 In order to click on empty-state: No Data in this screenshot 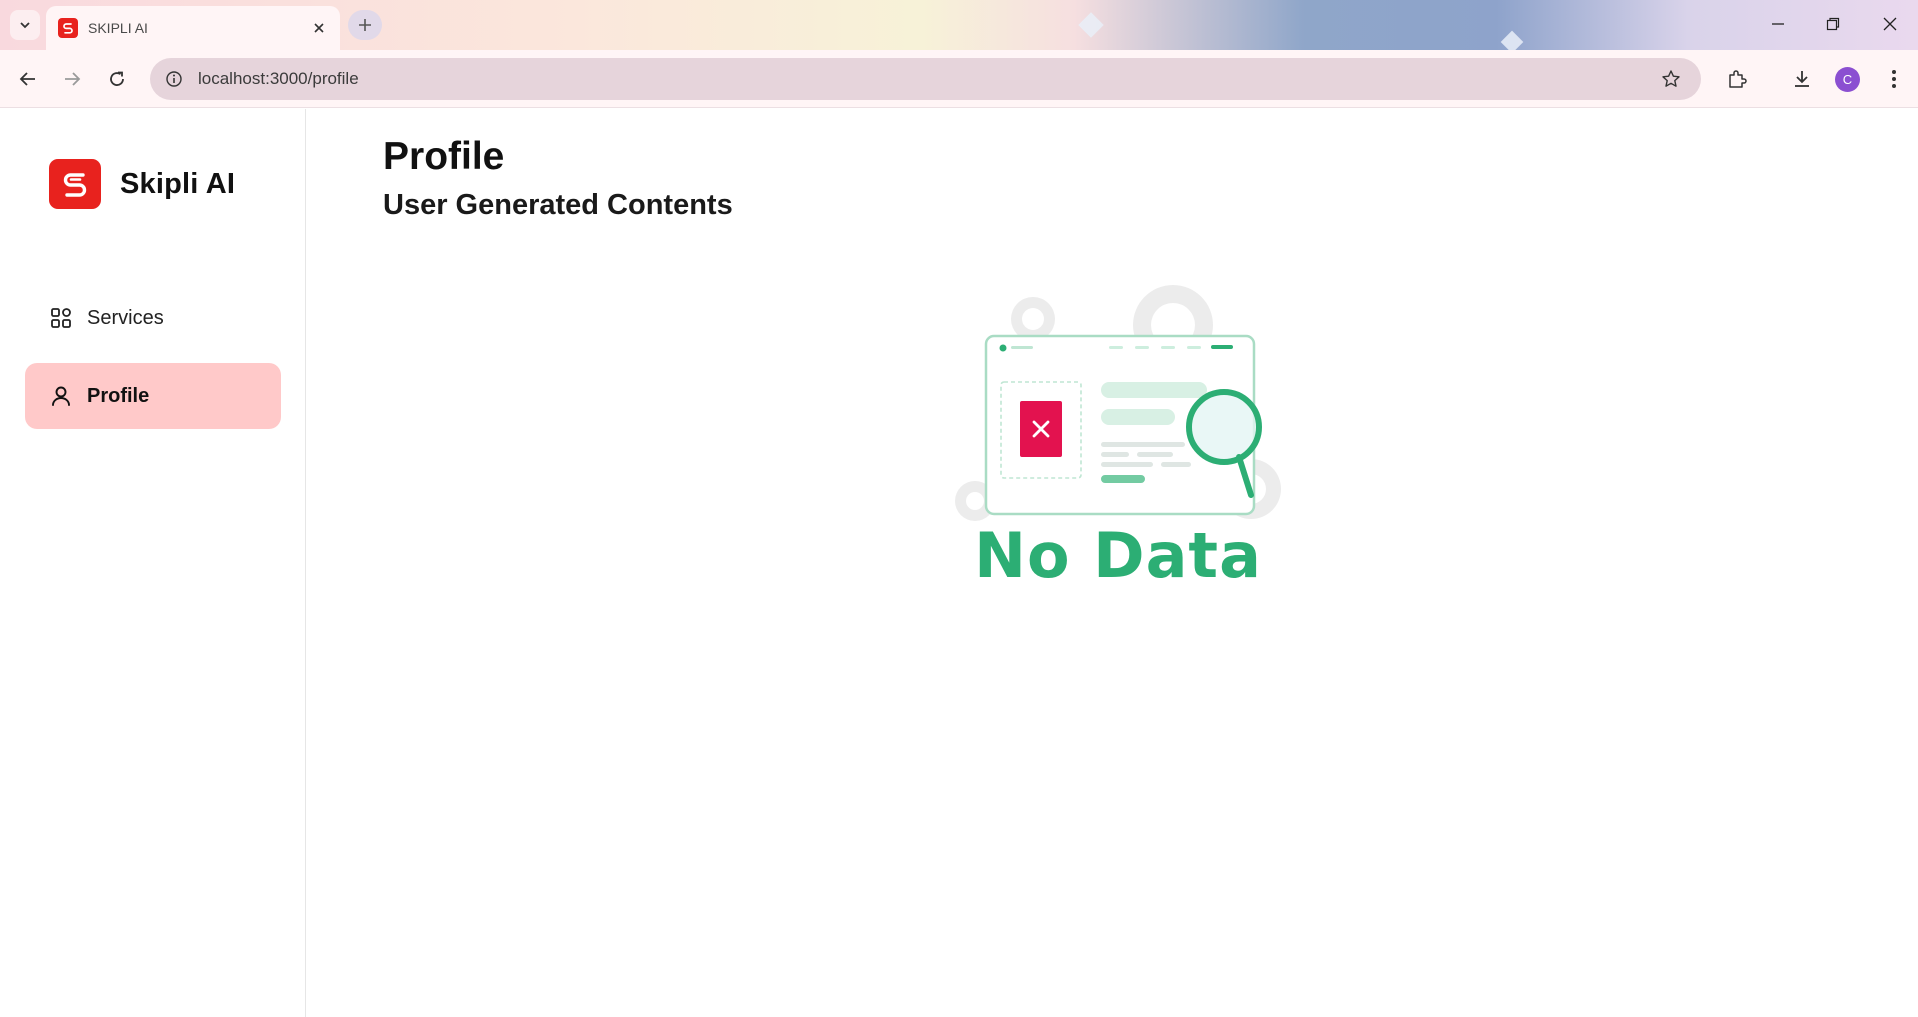, I will do `click(1123, 435)`.